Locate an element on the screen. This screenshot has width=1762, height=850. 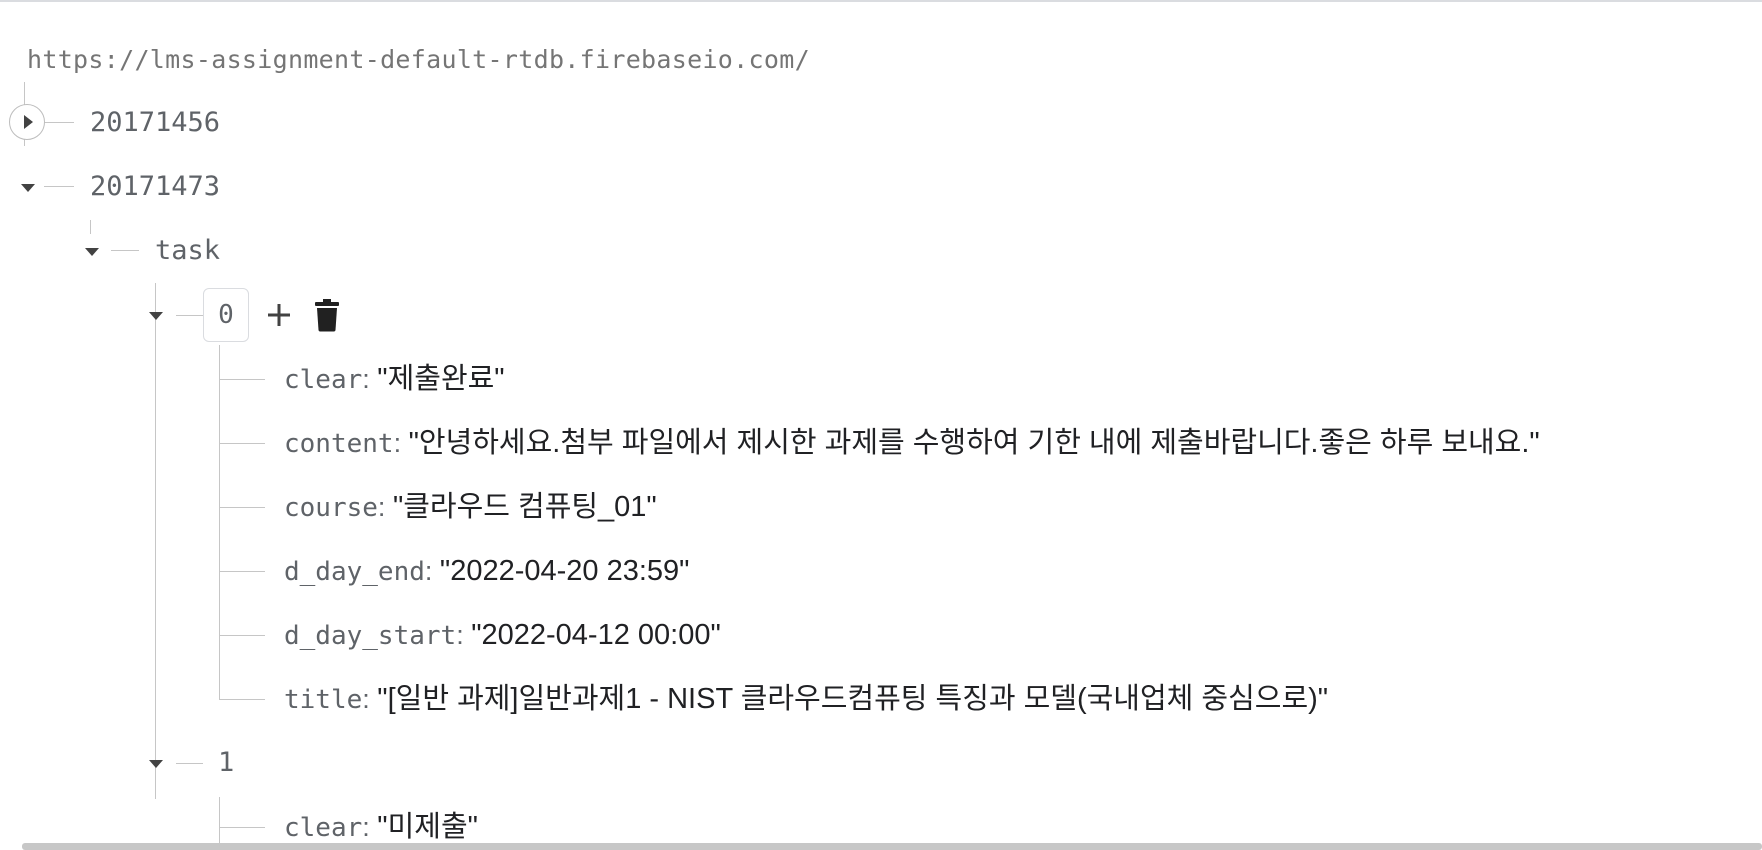
tree-node-key: 20171473 is located at coordinates (155, 187).